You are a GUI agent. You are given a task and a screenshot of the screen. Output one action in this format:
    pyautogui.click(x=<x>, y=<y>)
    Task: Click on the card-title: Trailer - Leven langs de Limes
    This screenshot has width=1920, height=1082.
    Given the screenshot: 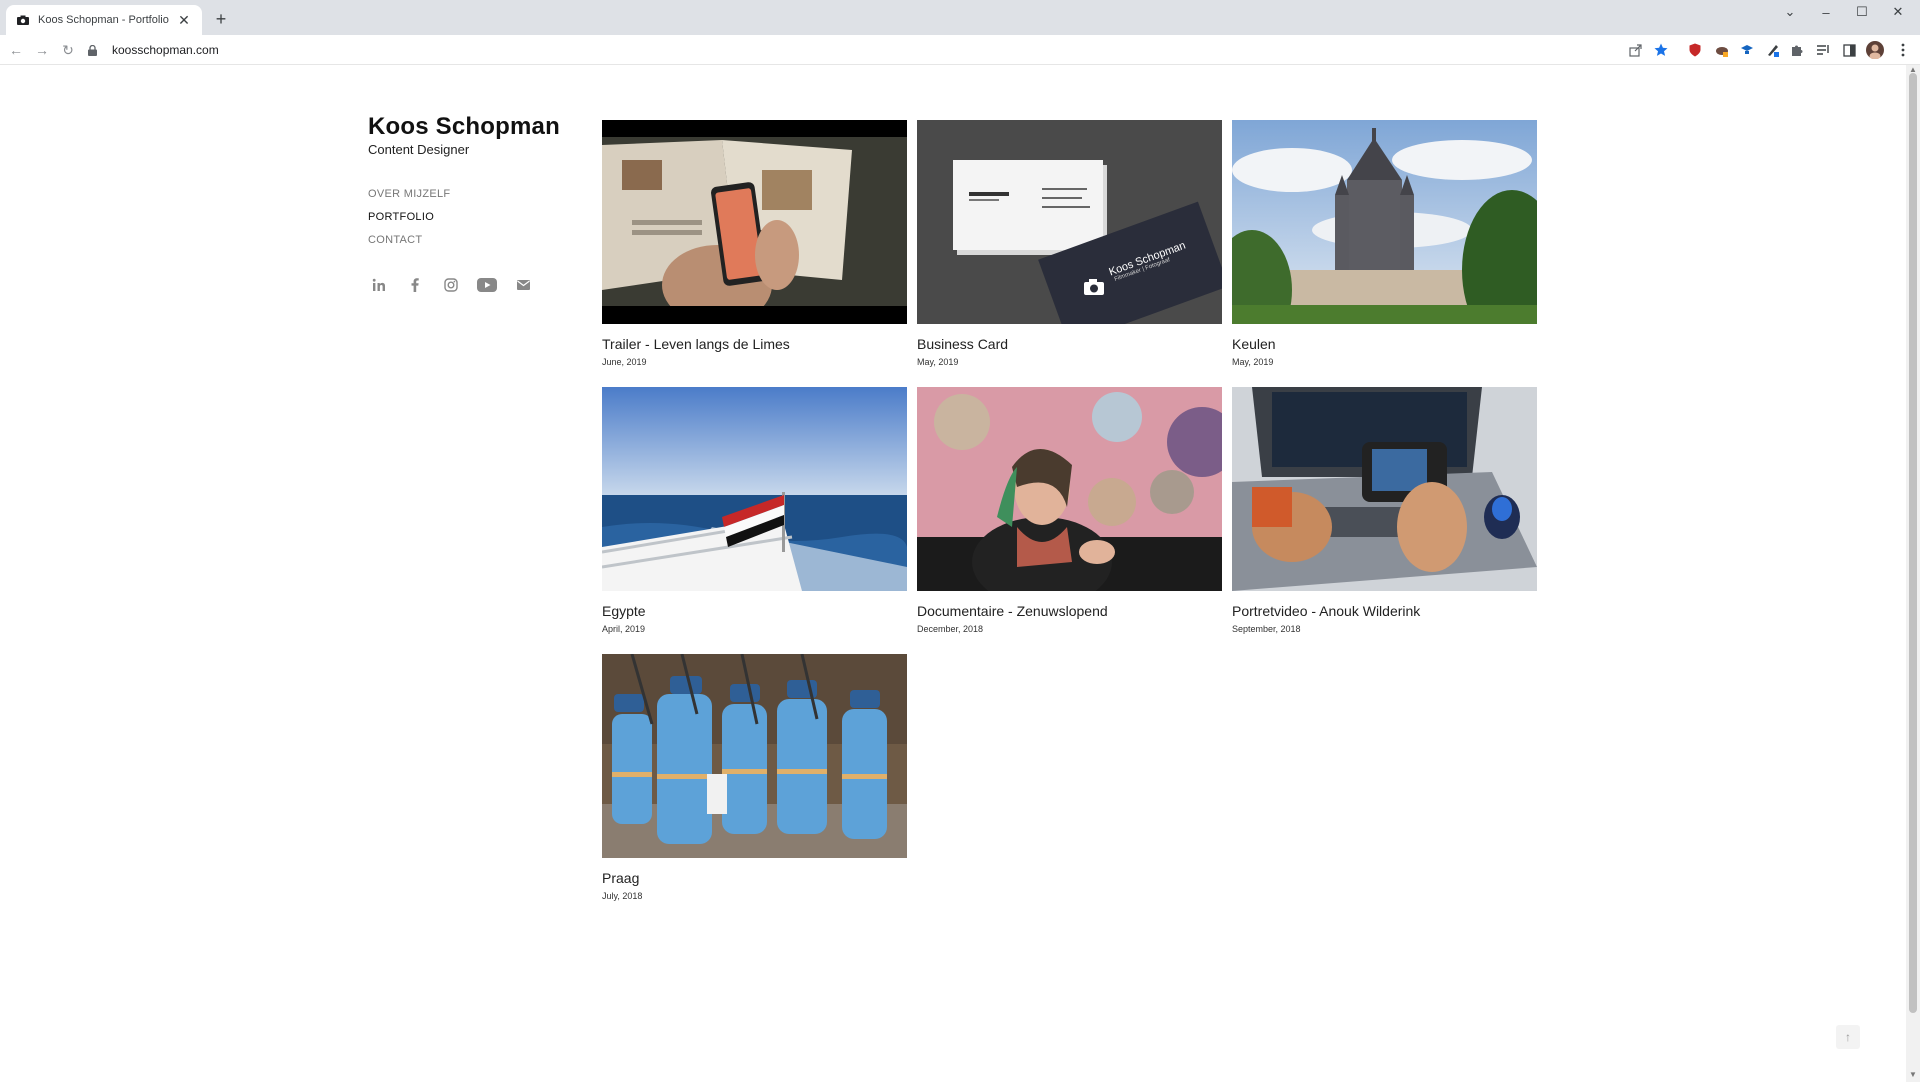 What is the action you would take?
    pyautogui.click(x=754, y=344)
    